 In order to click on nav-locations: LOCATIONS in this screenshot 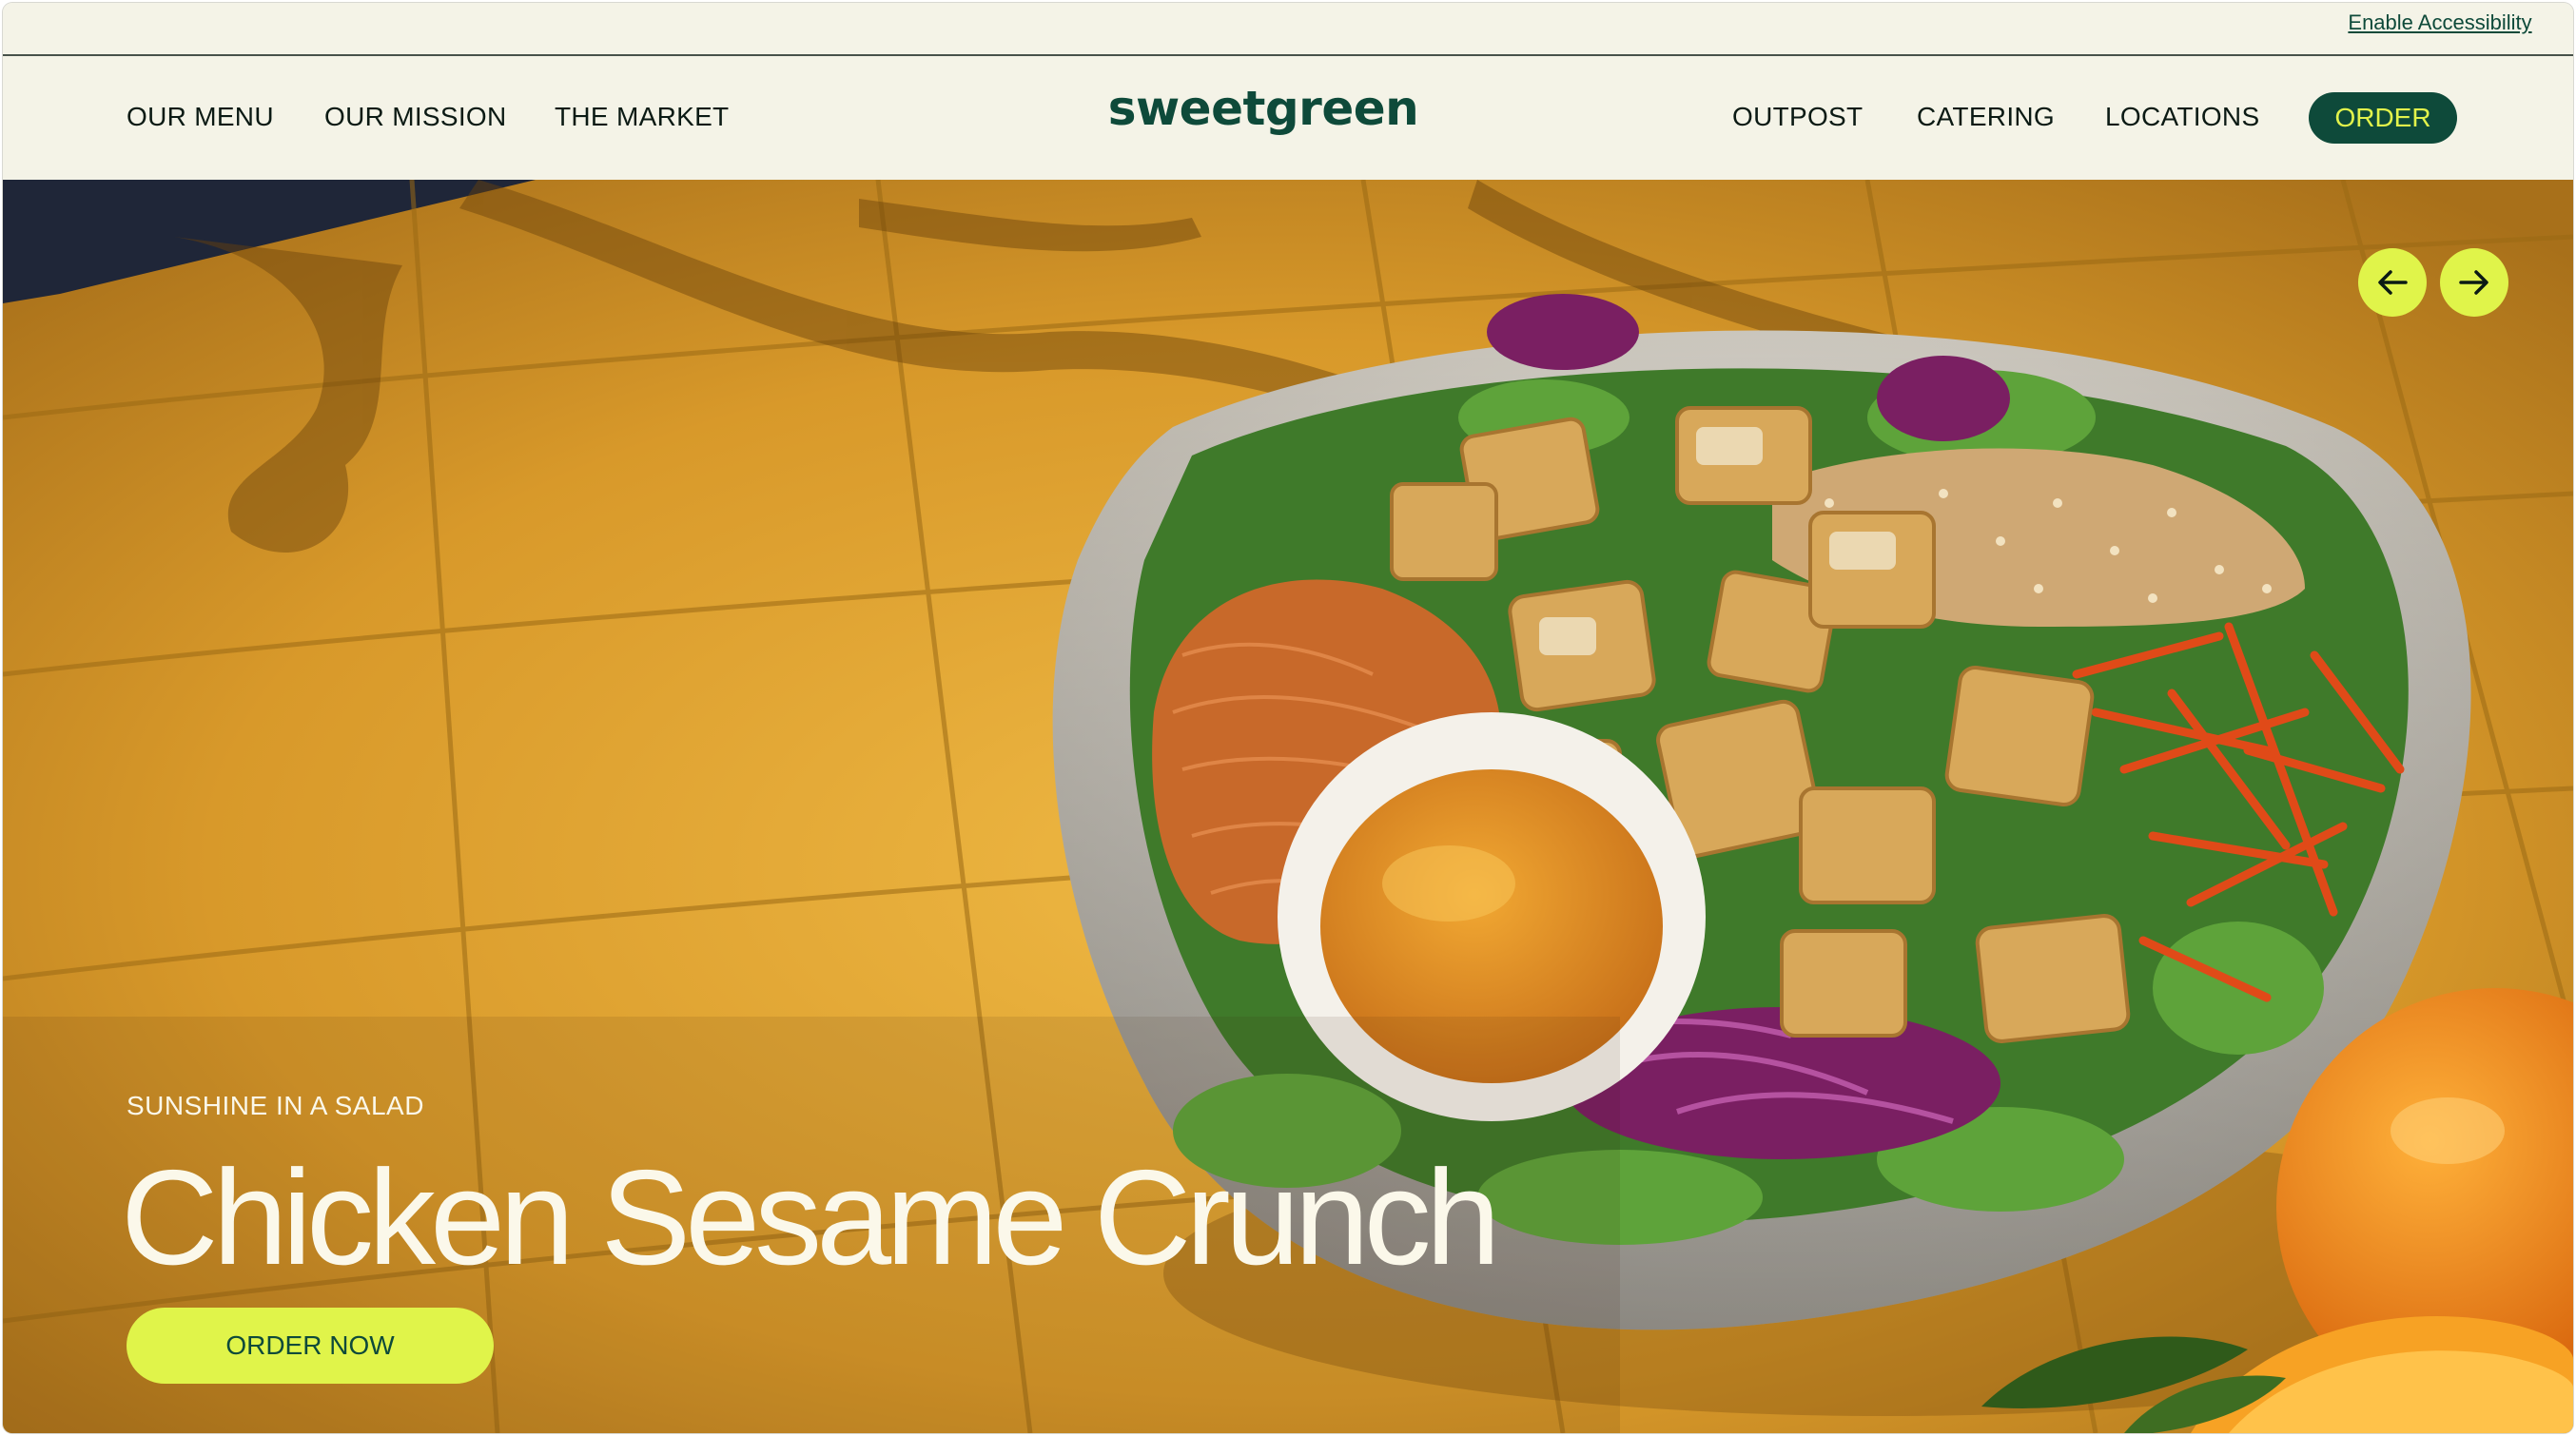, I will do `click(2182, 117)`.